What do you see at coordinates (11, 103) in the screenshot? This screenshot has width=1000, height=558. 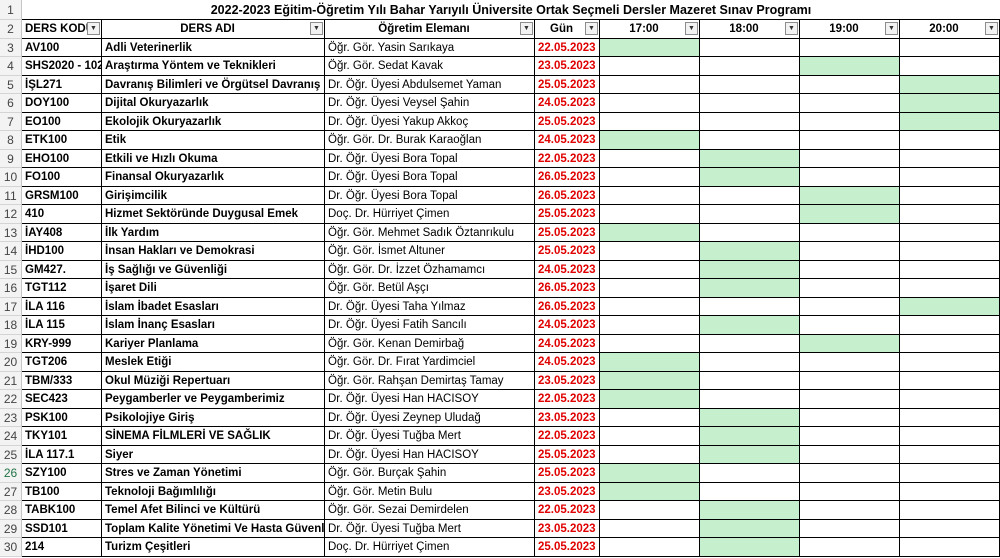 I see `row-header: 6` at bounding box center [11, 103].